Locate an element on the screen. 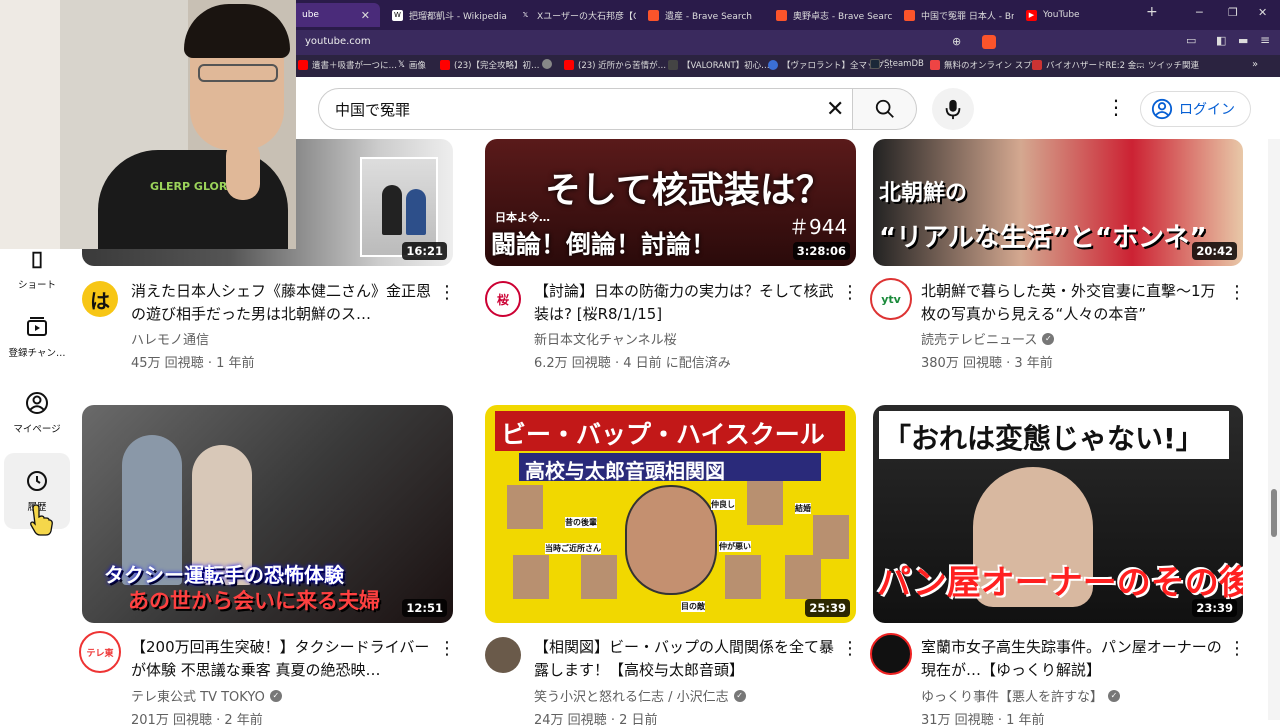 Image resolution: width=1280 pixels, height=728 pixels. tab-youtube-active: ube ✕ is located at coordinates (336, 15).